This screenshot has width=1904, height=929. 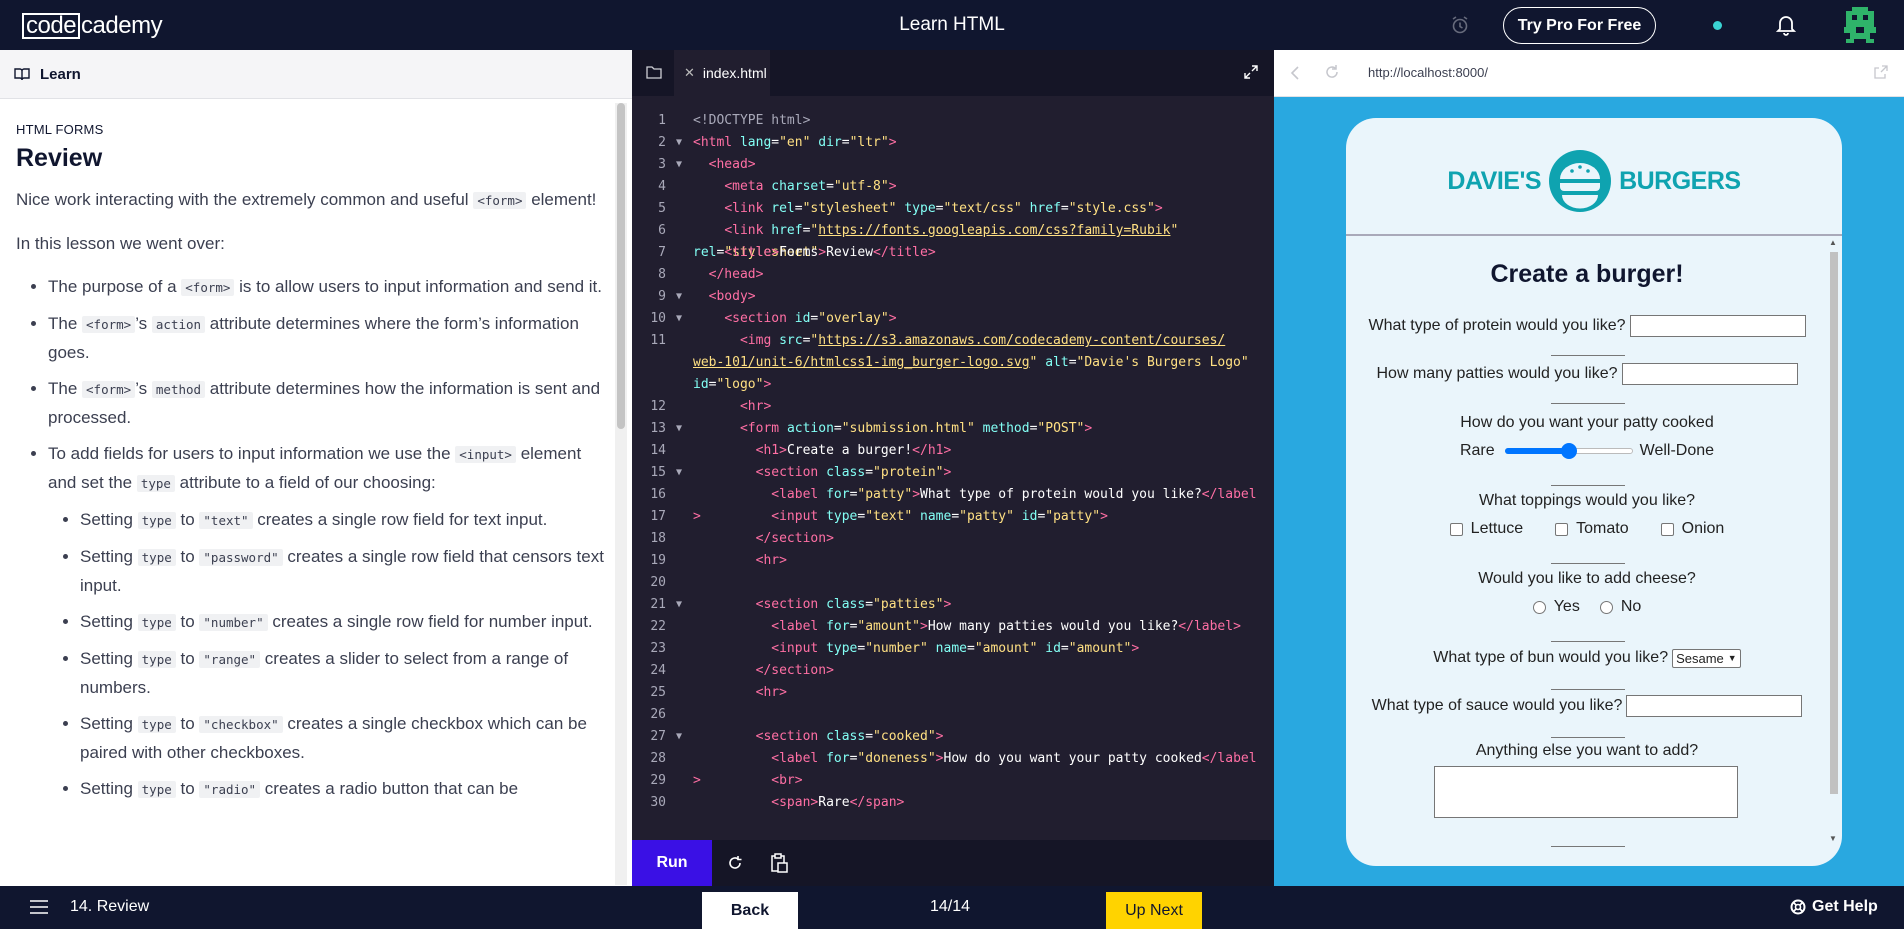 What do you see at coordinates (1620, 607) in the screenshot?
I see `cheese-no-option: No` at bounding box center [1620, 607].